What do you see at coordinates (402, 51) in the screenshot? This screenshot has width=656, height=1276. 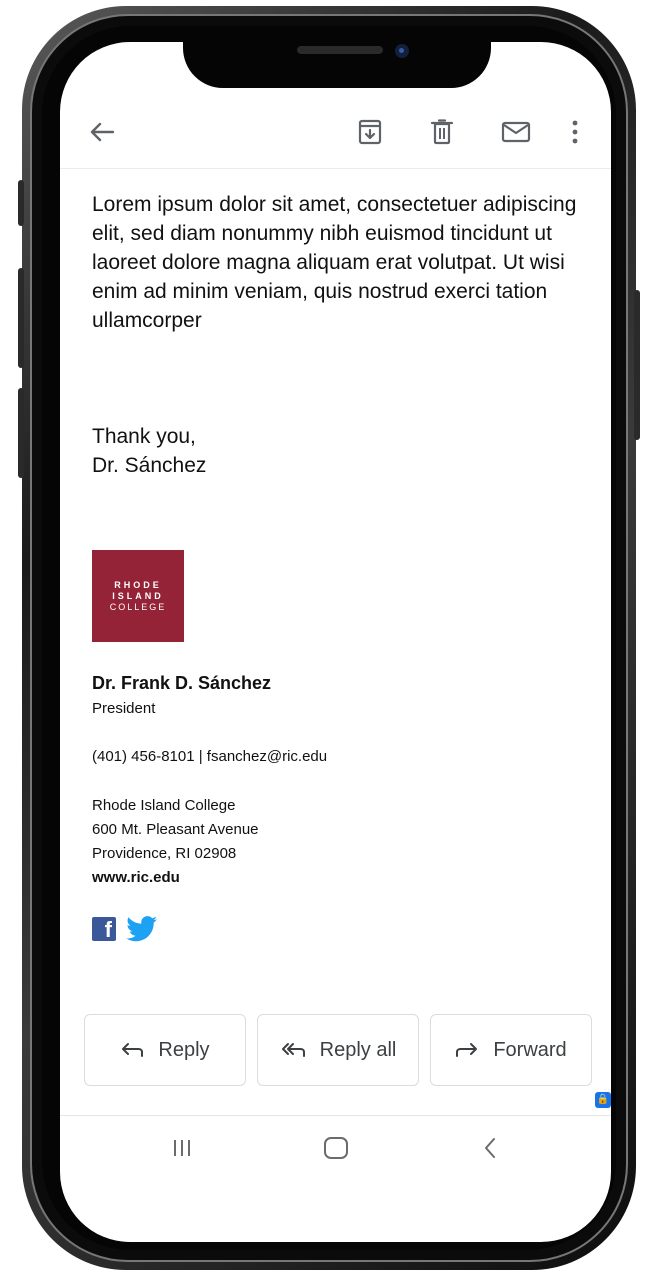 I see `front-camera` at bounding box center [402, 51].